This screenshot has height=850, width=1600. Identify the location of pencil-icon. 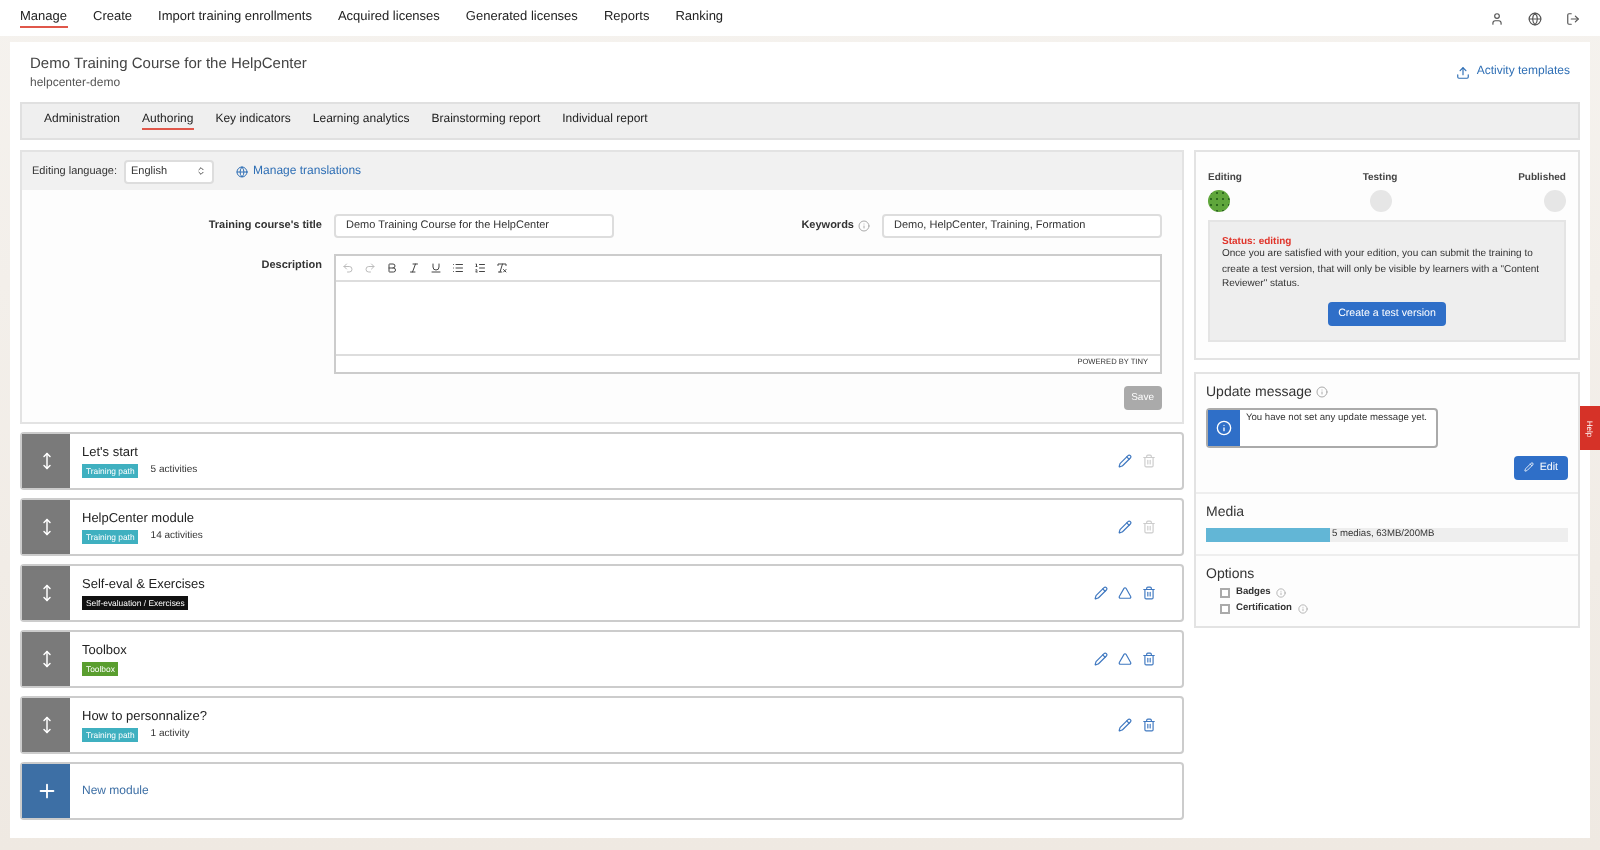
(1528, 467).